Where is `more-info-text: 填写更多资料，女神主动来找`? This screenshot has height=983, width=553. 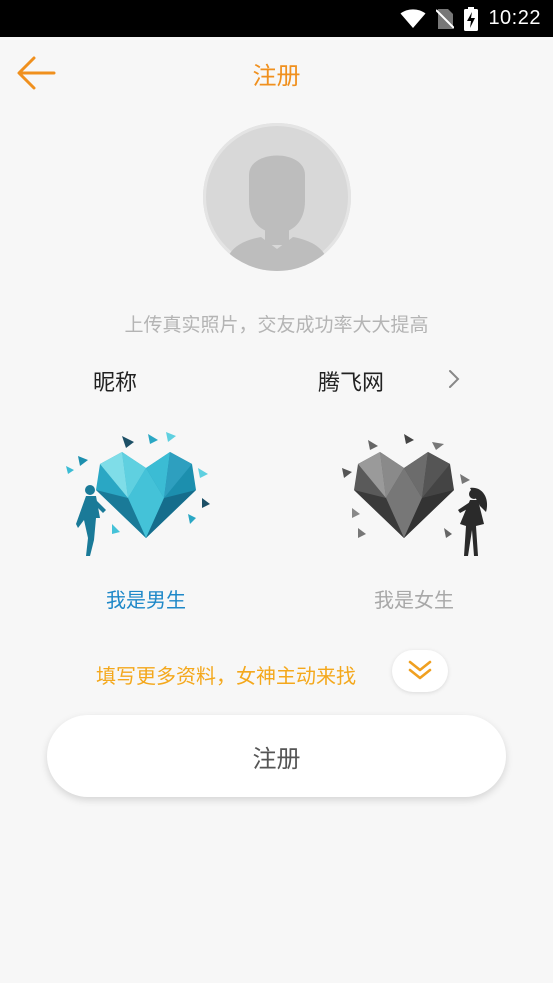 more-info-text: 填写更多资料，女神主动来找 is located at coordinates (226, 676).